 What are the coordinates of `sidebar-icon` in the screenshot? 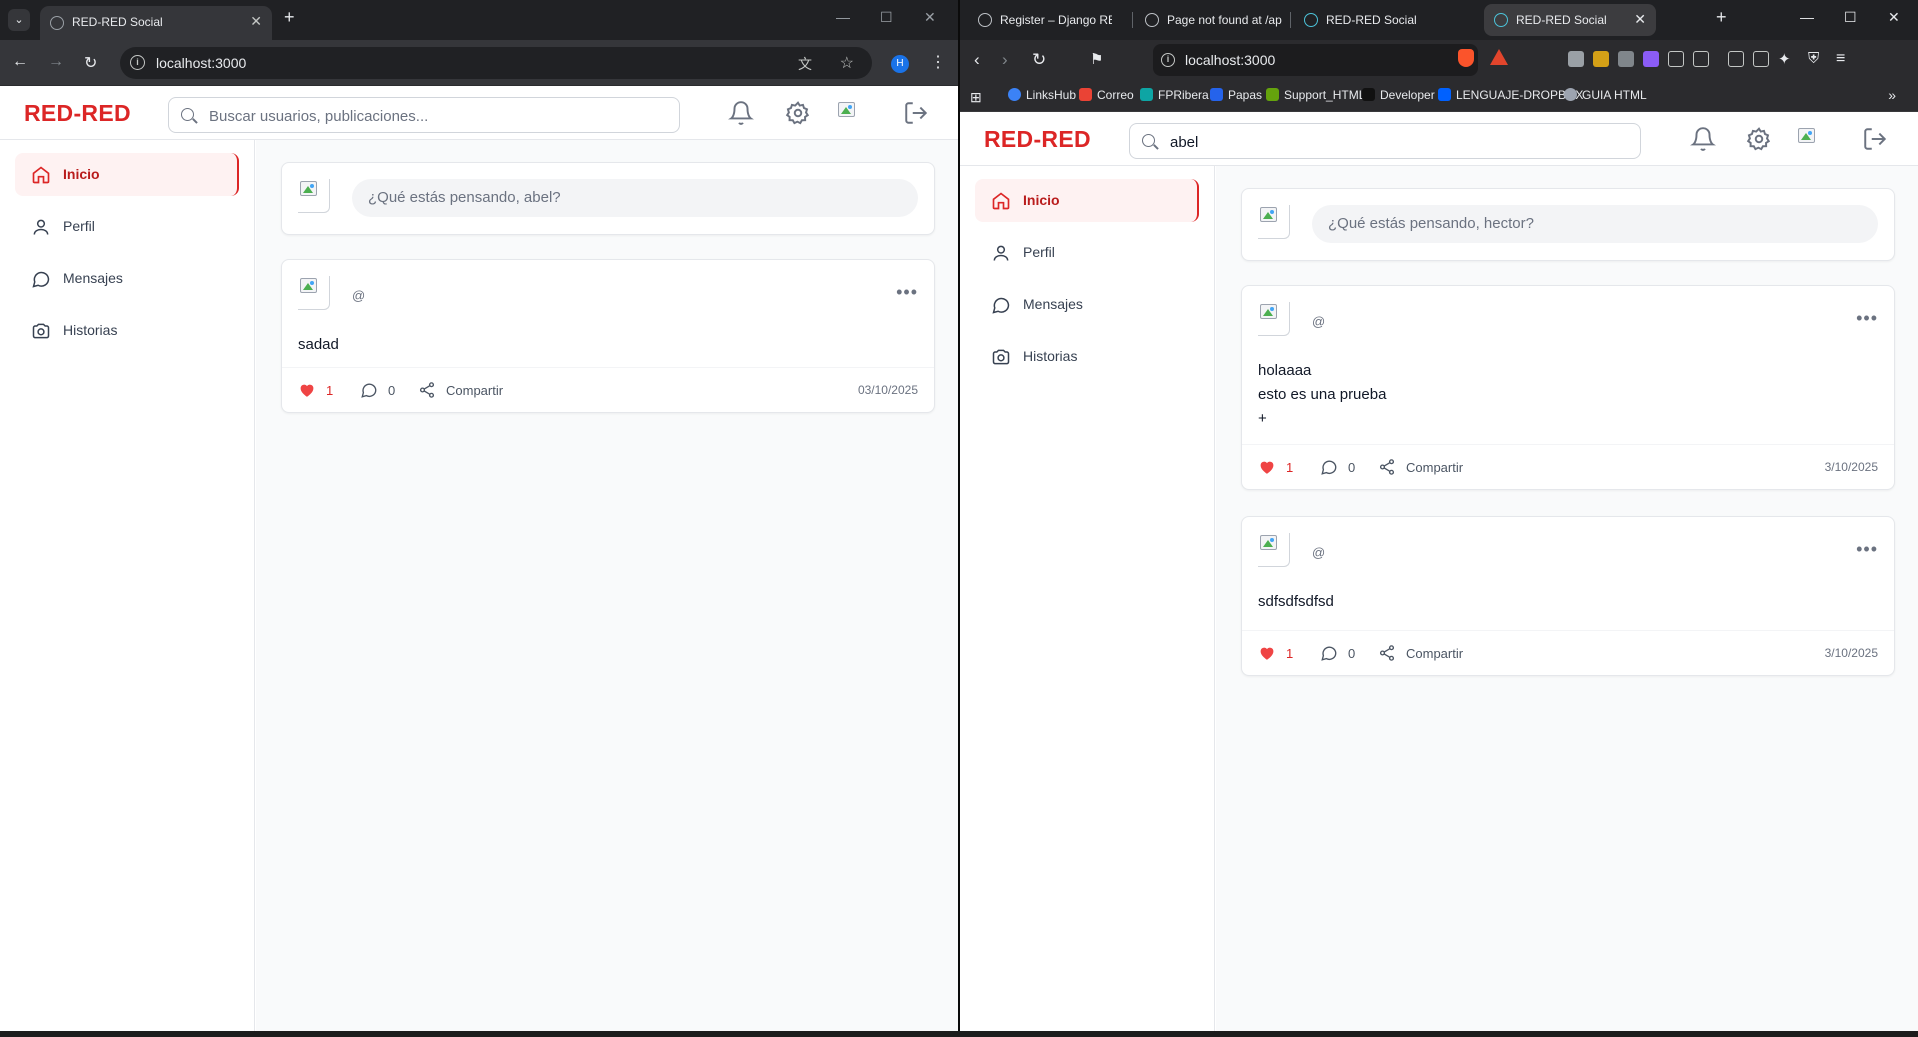 It's located at (1736, 59).